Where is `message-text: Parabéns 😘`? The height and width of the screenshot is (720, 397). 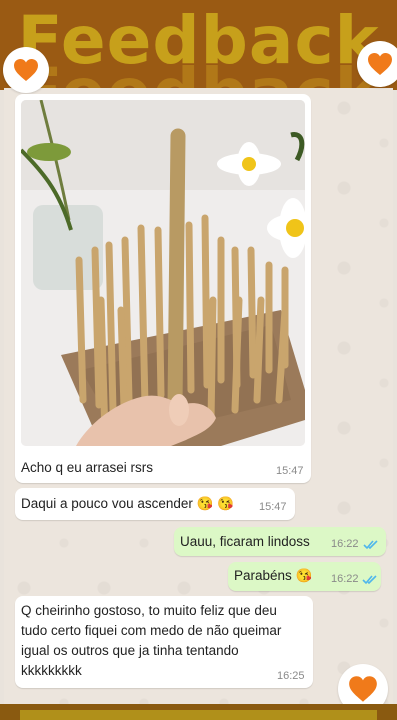
message-text: Parabéns 😘 is located at coordinates (273, 575).